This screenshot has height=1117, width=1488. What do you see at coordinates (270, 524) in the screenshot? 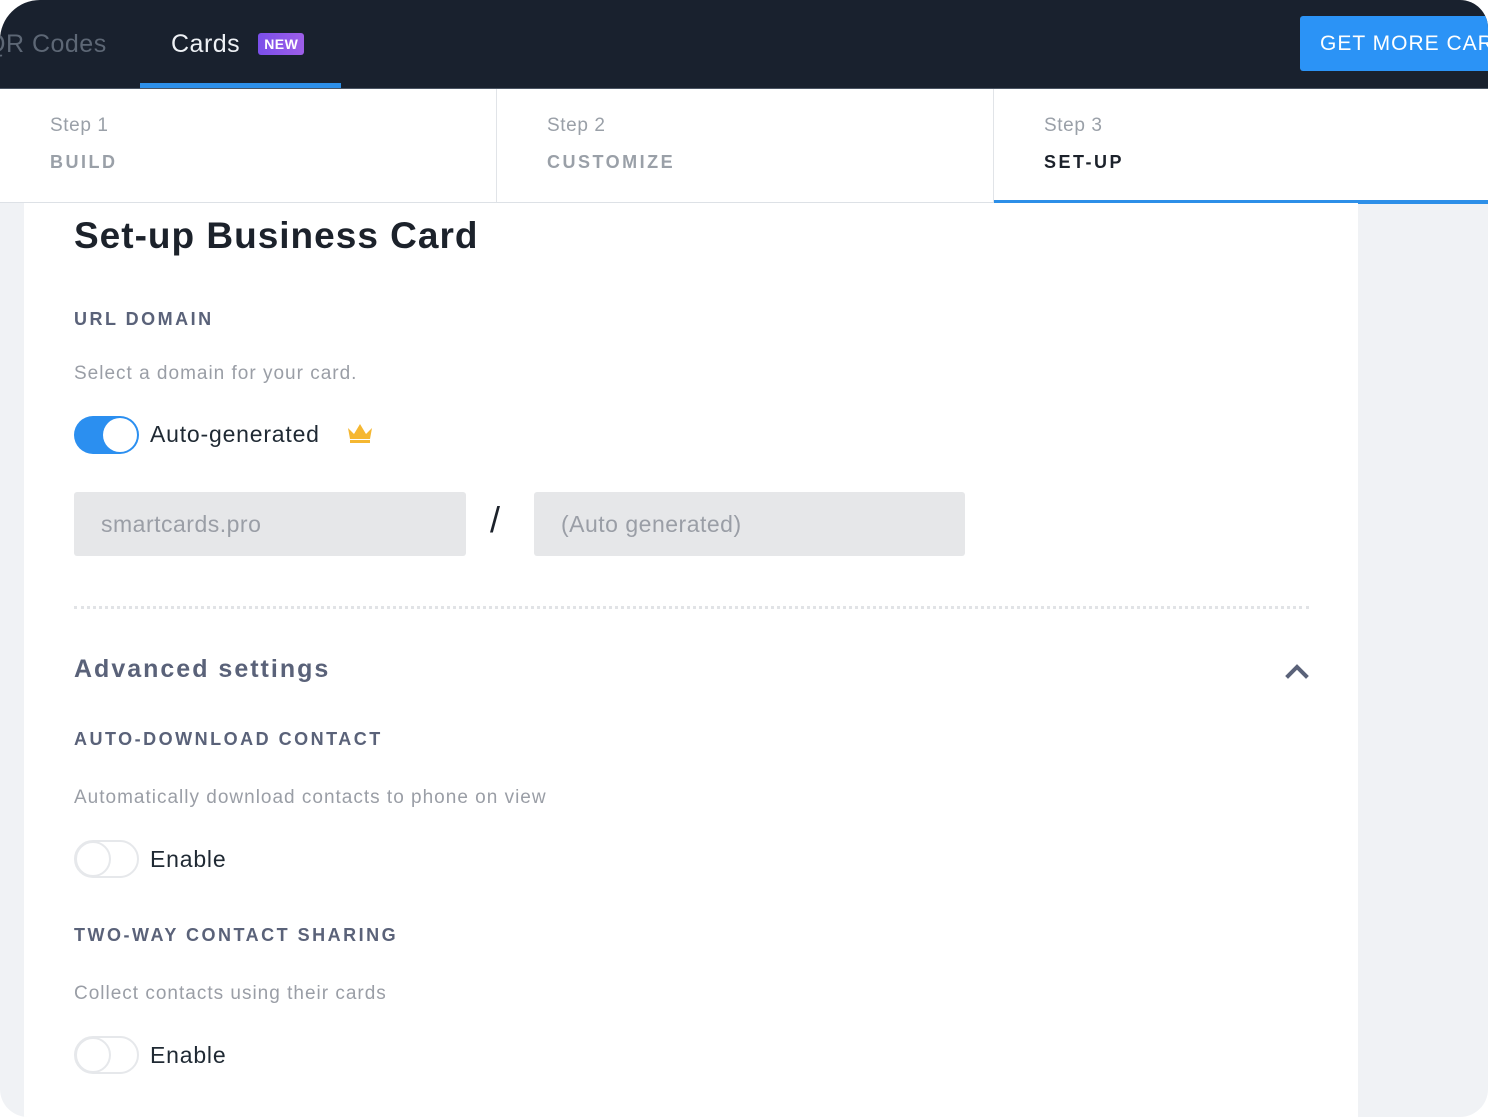
I see `domain-select: smartcards.pro` at bounding box center [270, 524].